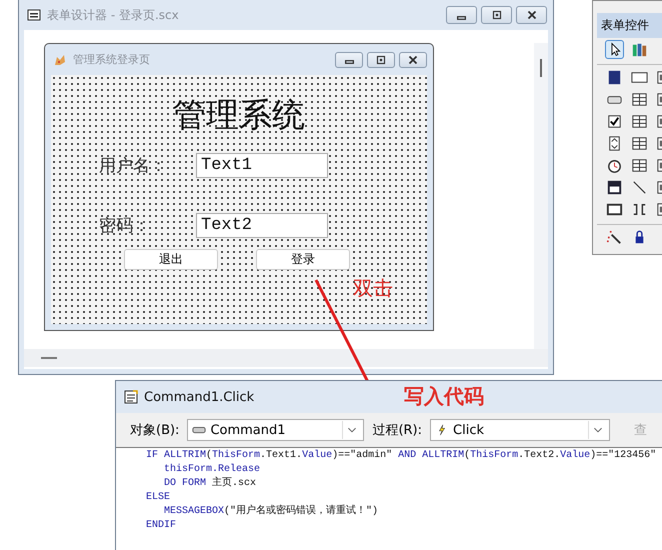 The width and height of the screenshot is (662, 550). What do you see at coordinates (520, 430) in the screenshot?
I see `procedure-dropdown: Click` at bounding box center [520, 430].